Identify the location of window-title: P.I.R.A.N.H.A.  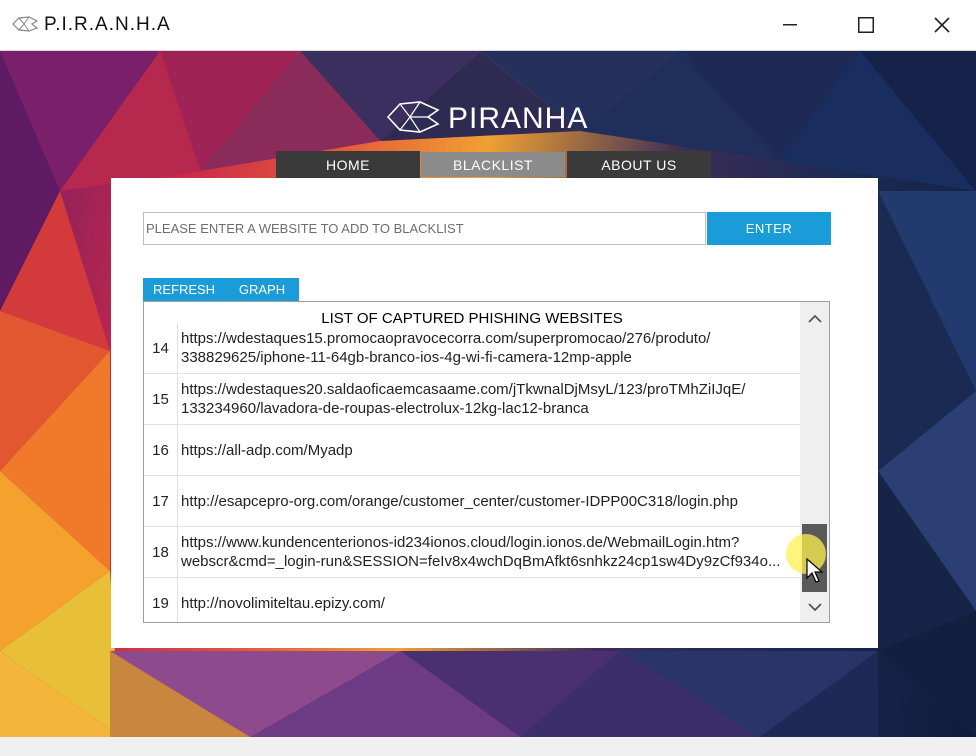
(107, 24).